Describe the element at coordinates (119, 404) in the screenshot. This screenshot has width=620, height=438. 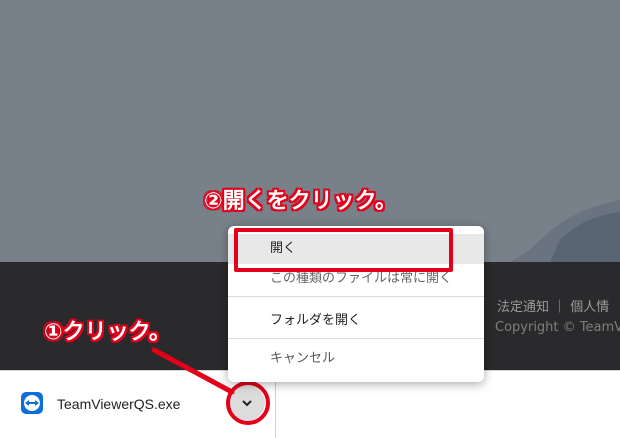
I see `download-filename: TeamViewerQS.exe` at that location.